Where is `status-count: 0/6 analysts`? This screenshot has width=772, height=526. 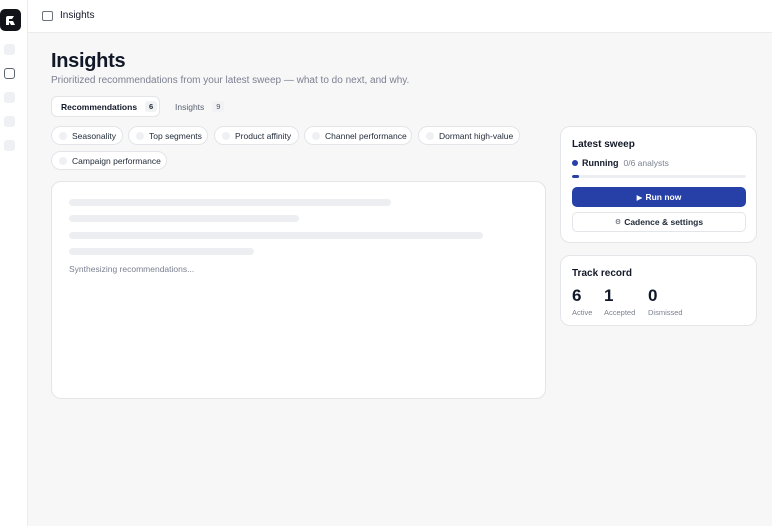 status-count: 0/6 analysts is located at coordinates (646, 163).